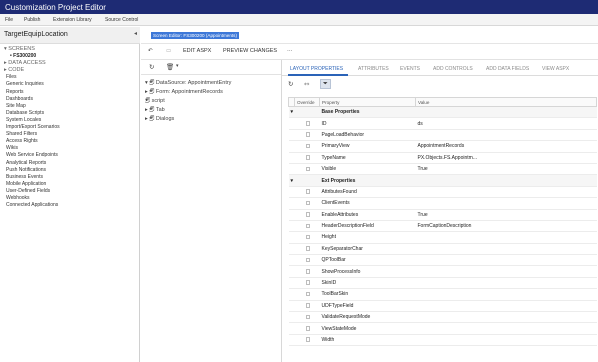  What do you see at coordinates (70, 77) in the screenshot?
I see `tree-item: Files` at bounding box center [70, 77].